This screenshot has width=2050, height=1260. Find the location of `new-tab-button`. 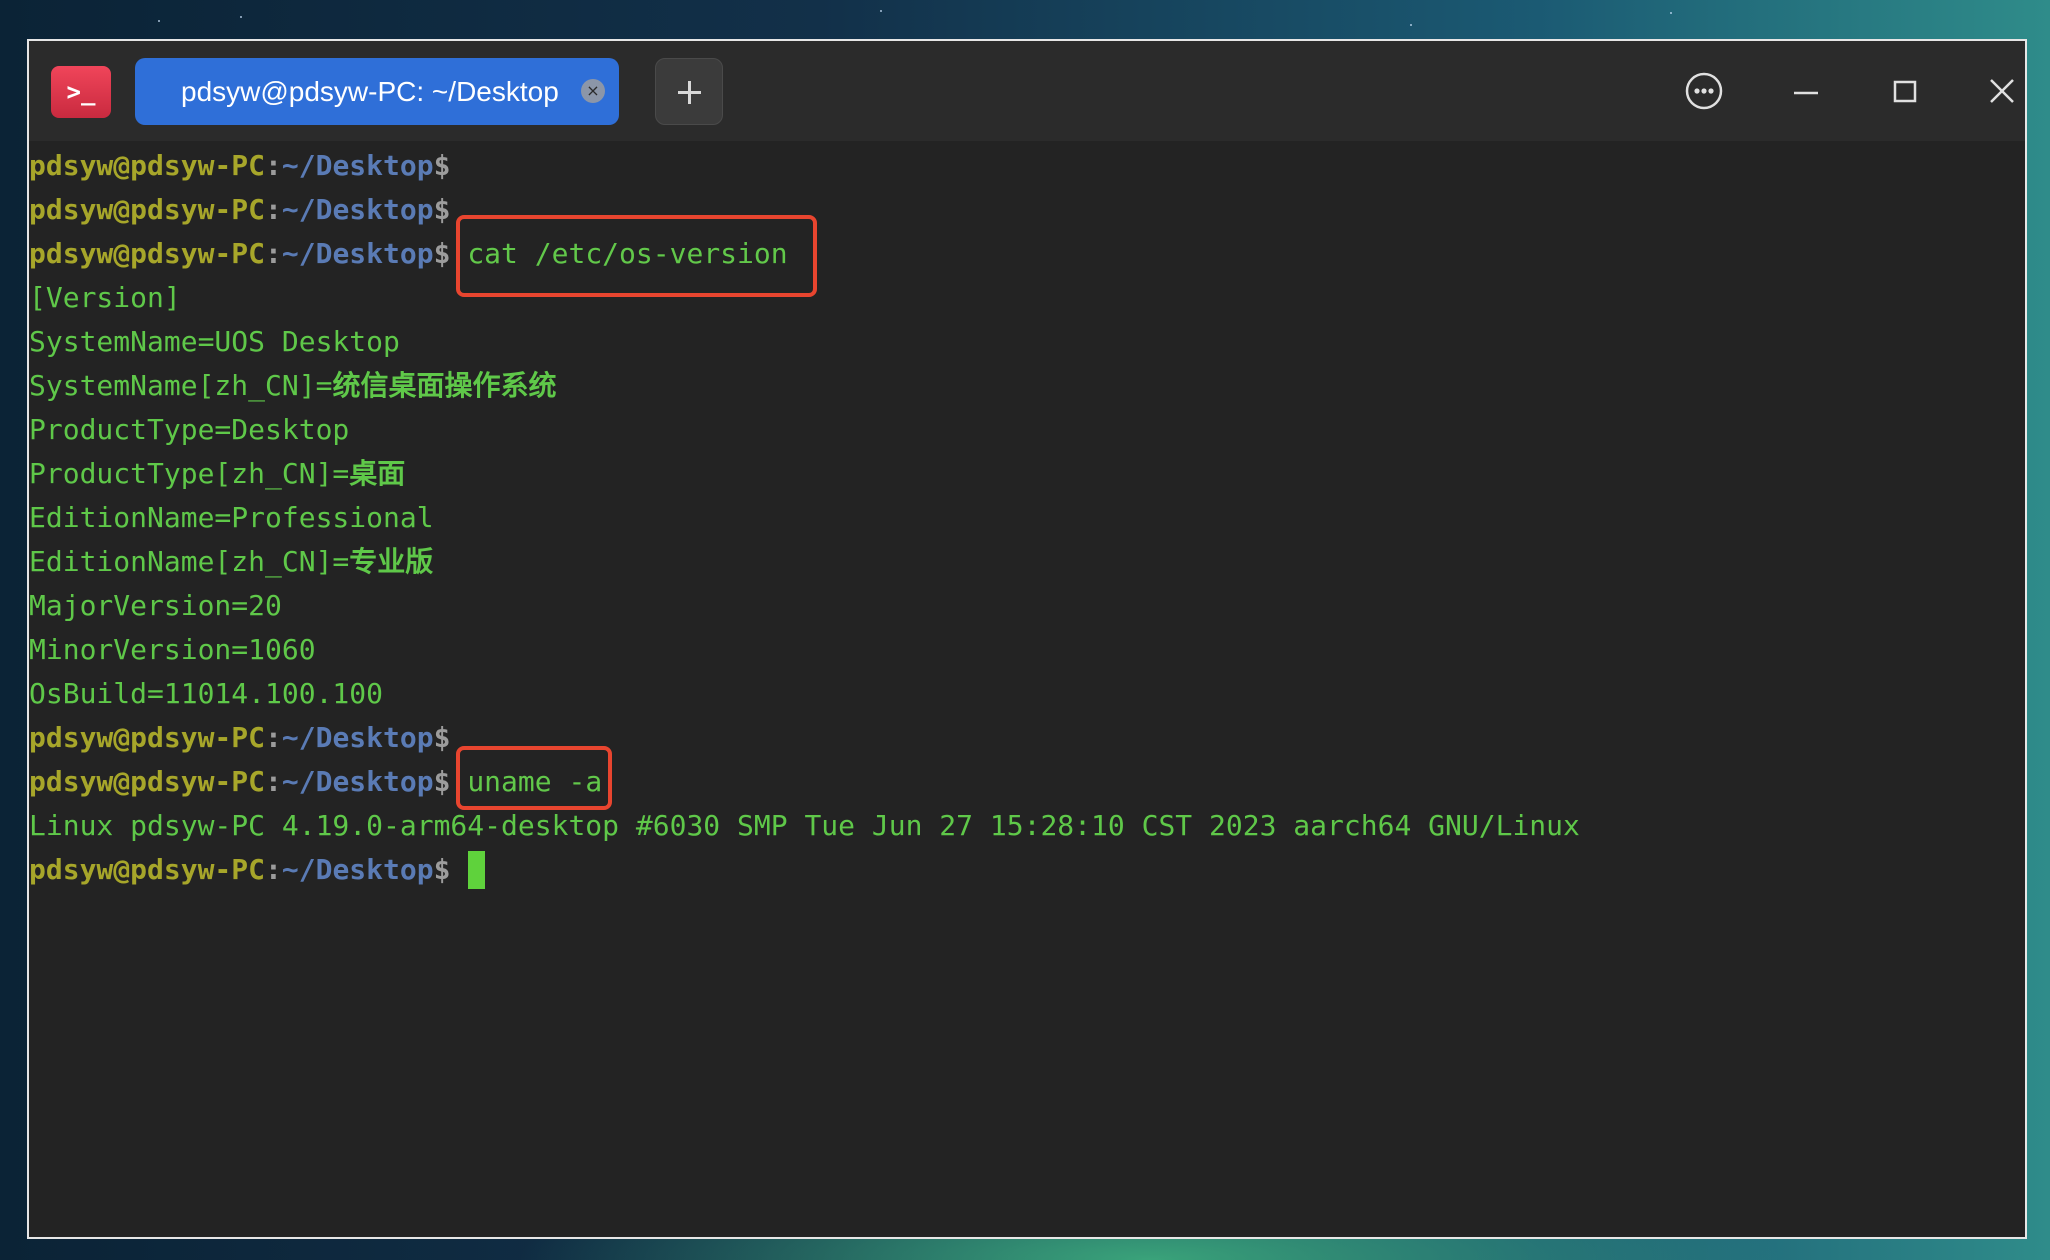

new-tab-button is located at coordinates (689, 91).